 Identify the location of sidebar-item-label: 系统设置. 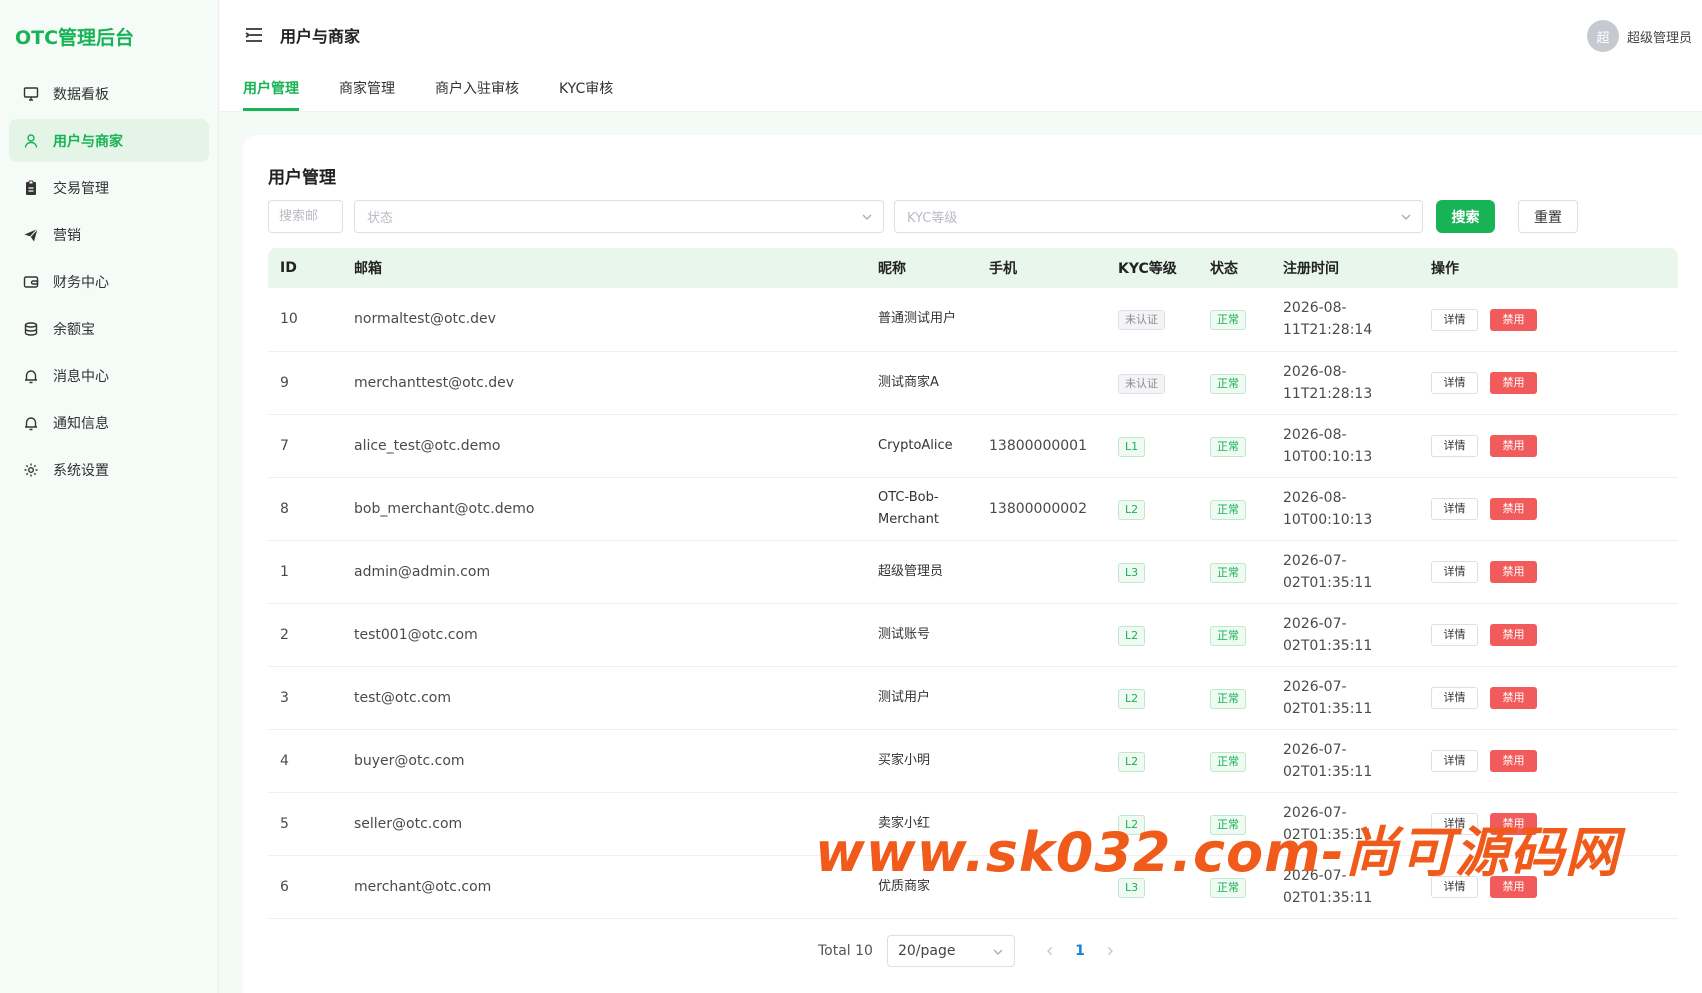
(81, 470).